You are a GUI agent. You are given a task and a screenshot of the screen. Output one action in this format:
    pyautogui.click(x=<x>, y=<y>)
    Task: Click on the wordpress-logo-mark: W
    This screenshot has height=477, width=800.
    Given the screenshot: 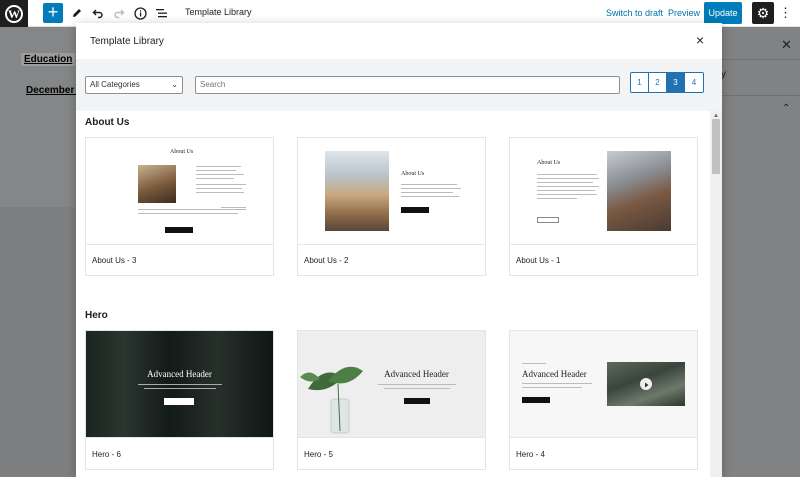 What is the action you would take?
    pyautogui.click(x=14, y=13)
    